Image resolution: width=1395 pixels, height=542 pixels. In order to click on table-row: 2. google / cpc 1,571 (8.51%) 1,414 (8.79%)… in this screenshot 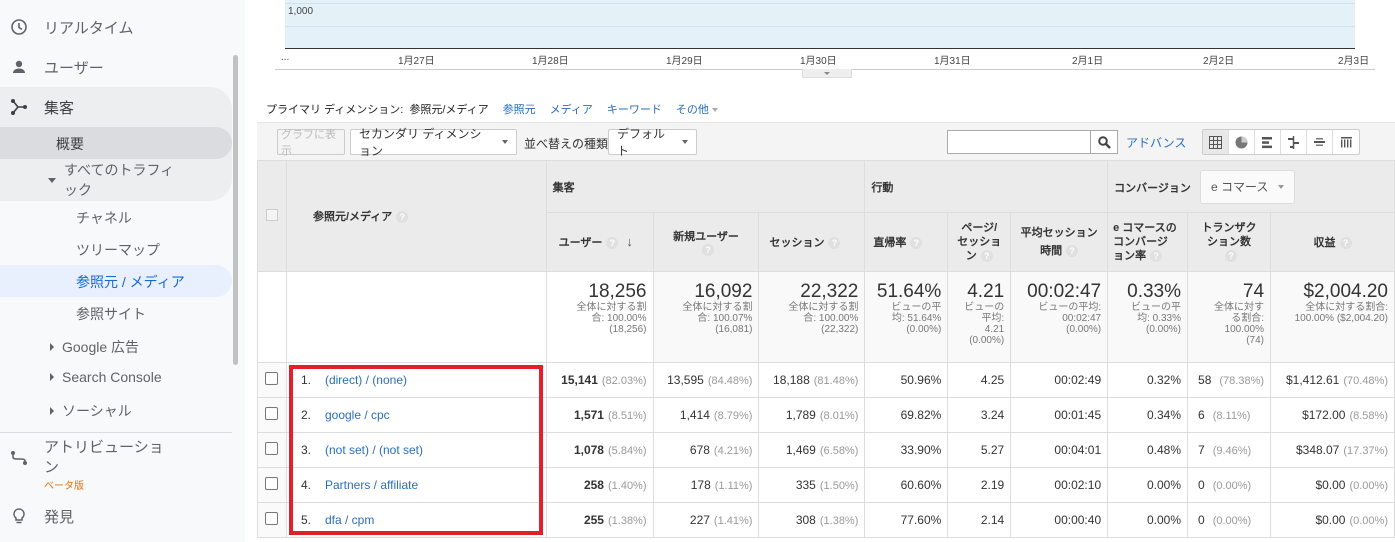, I will do `click(826, 415)`.